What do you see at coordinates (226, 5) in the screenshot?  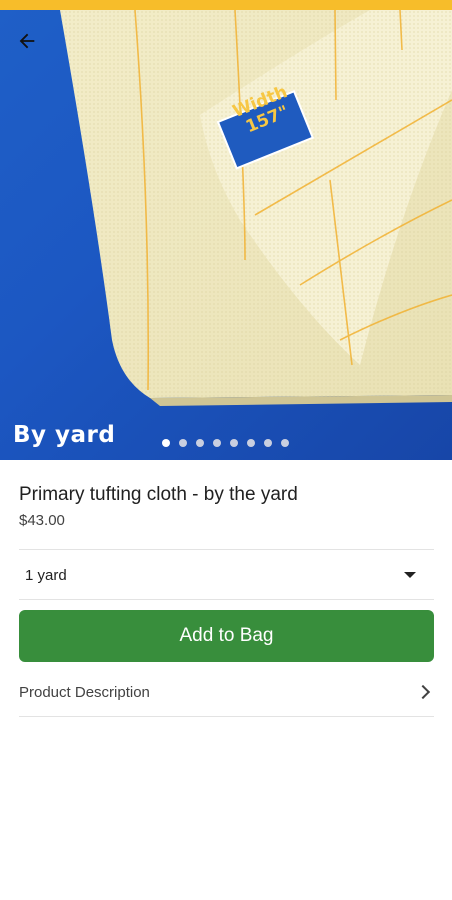 I see `top-accent-strip` at bounding box center [226, 5].